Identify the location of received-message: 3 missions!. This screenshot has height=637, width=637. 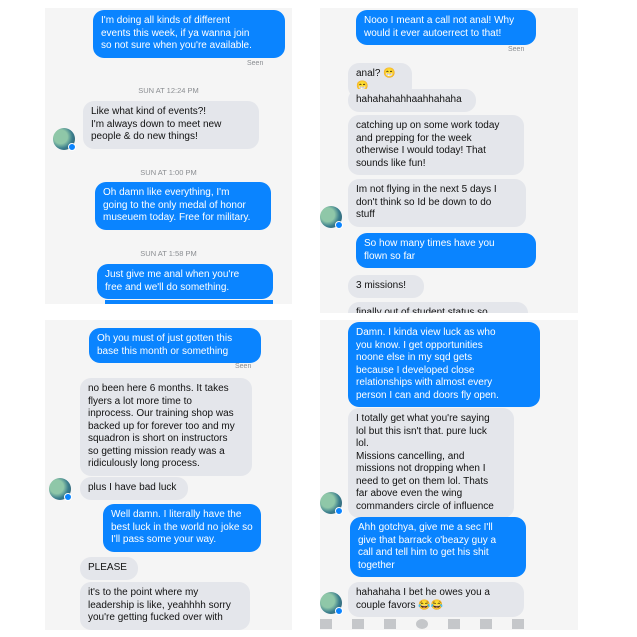
(386, 286).